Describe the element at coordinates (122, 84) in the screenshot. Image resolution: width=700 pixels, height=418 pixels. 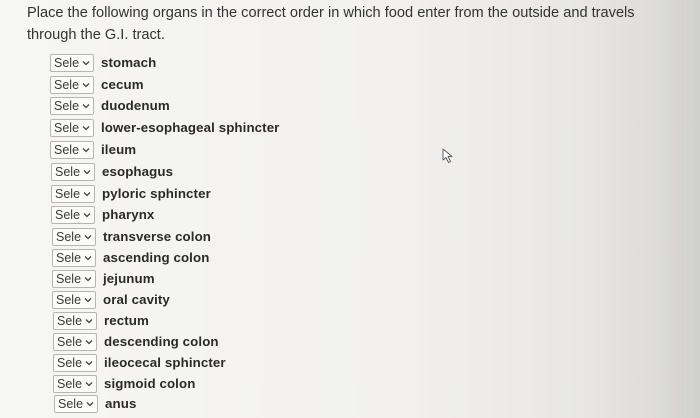
I see `organ-label: cecum` at that location.